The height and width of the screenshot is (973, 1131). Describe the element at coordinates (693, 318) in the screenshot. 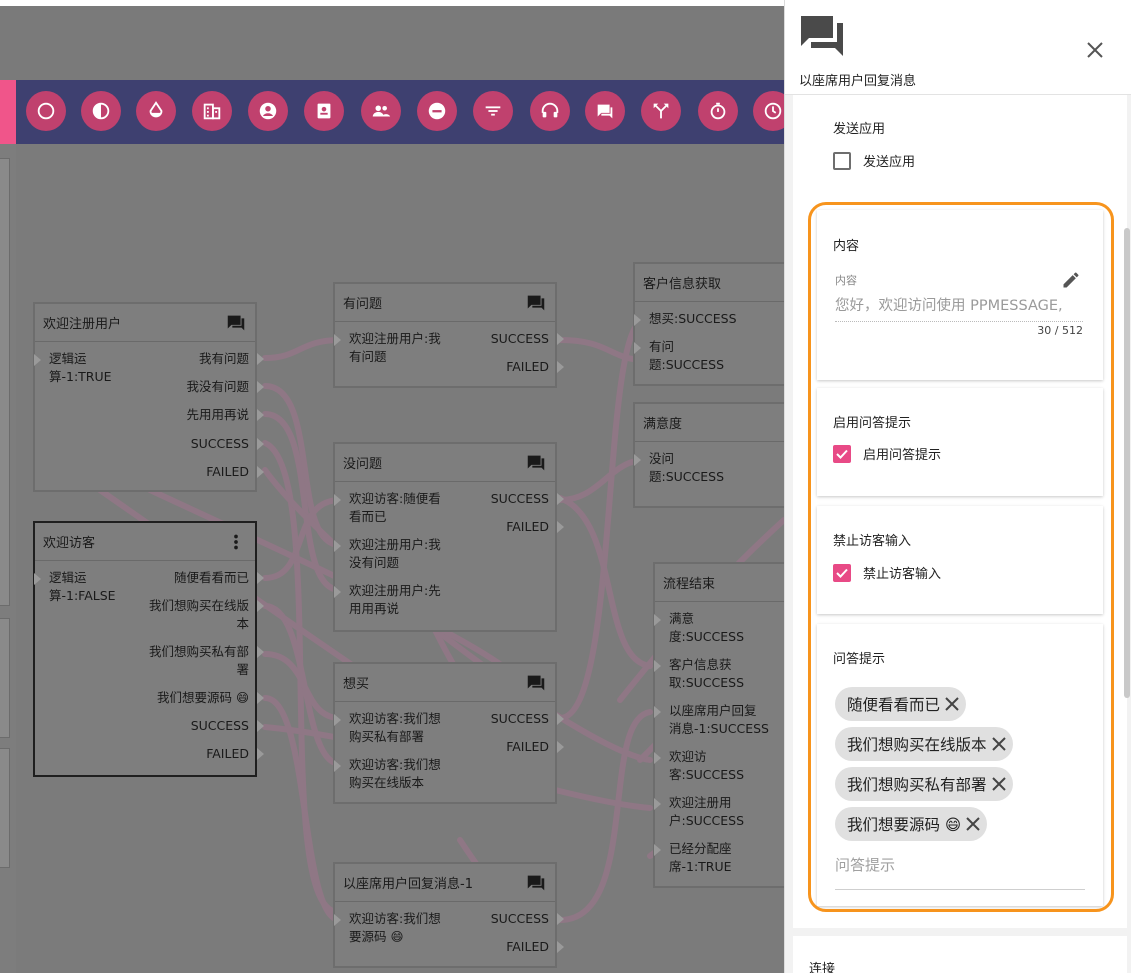

I see `node-input-label: 想买:SUCCESS` at that location.